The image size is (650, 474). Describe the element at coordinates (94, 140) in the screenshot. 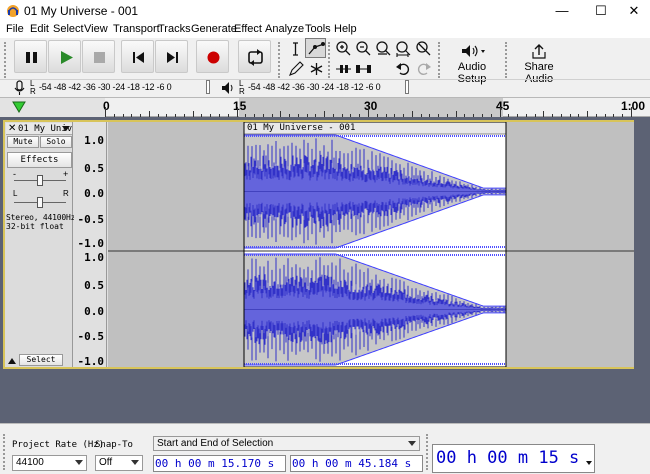

I see `ruler-top-1.0: 1.0` at that location.